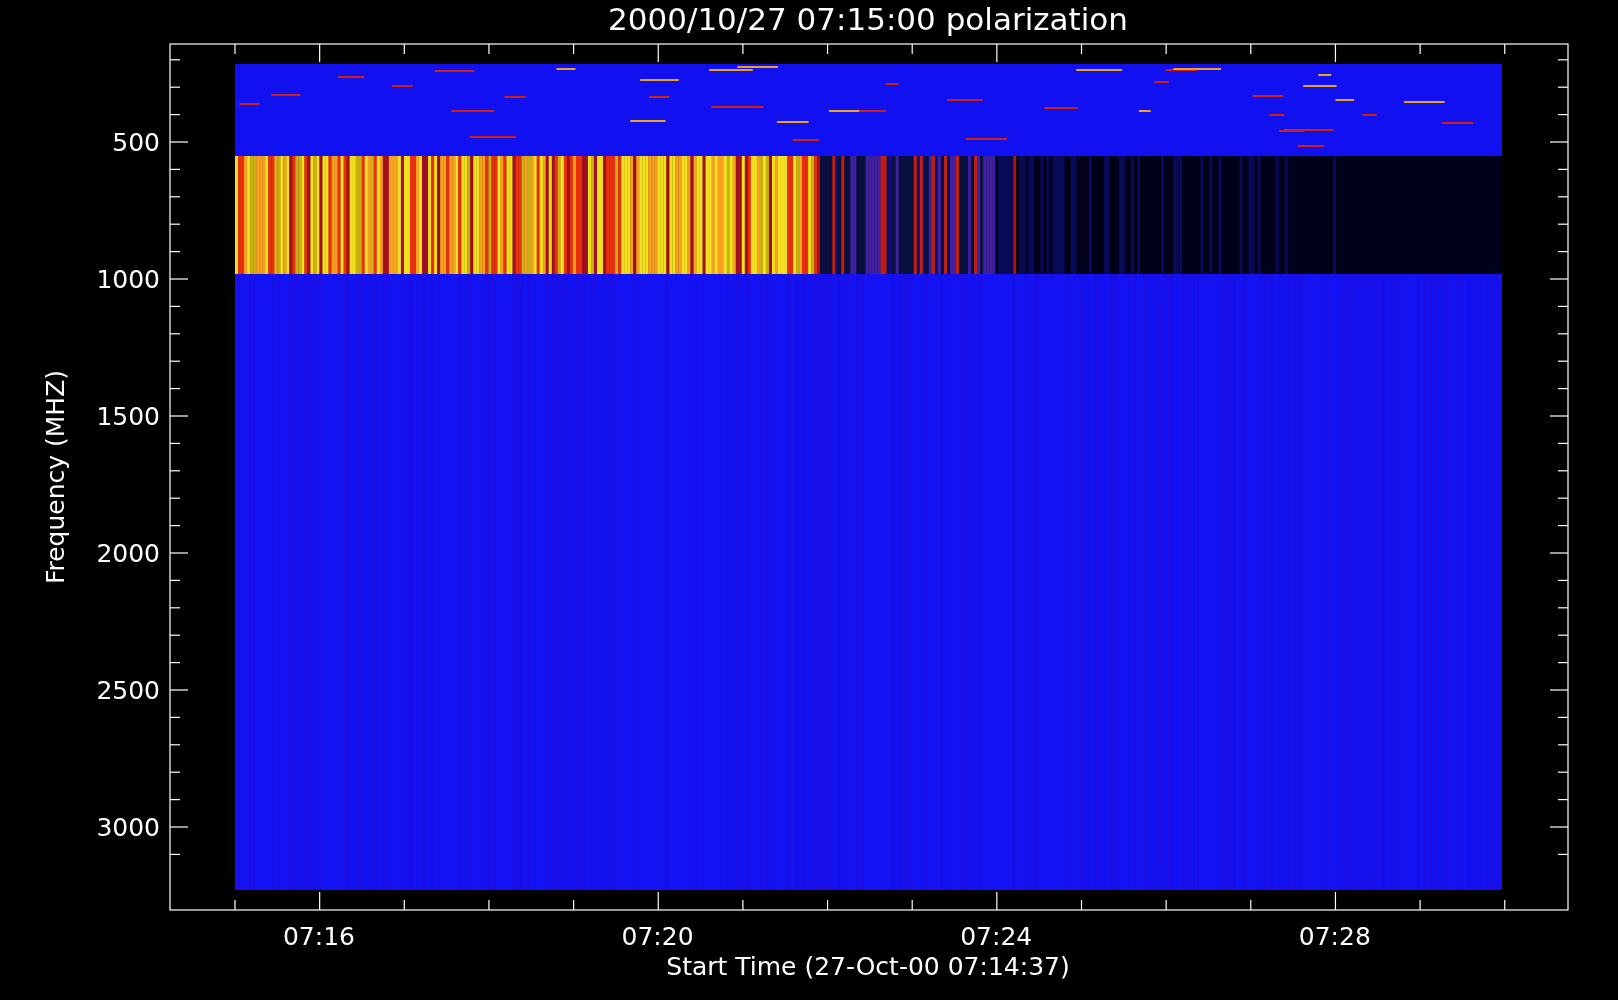 This screenshot has width=1618, height=1000. What do you see at coordinates (55, 477) in the screenshot?
I see `y-axis-label: Frequency (MHZ)` at bounding box center [55, 477].